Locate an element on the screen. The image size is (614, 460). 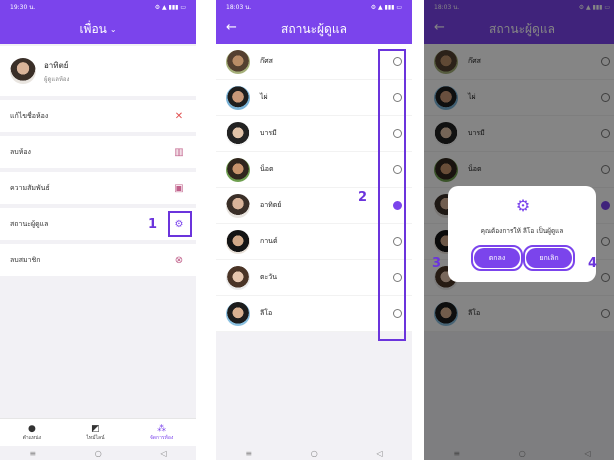
dialog-message: คุณต้องการให้ ลีโอ เป็นผู้ดูแล is located at coordinates (522, 231).